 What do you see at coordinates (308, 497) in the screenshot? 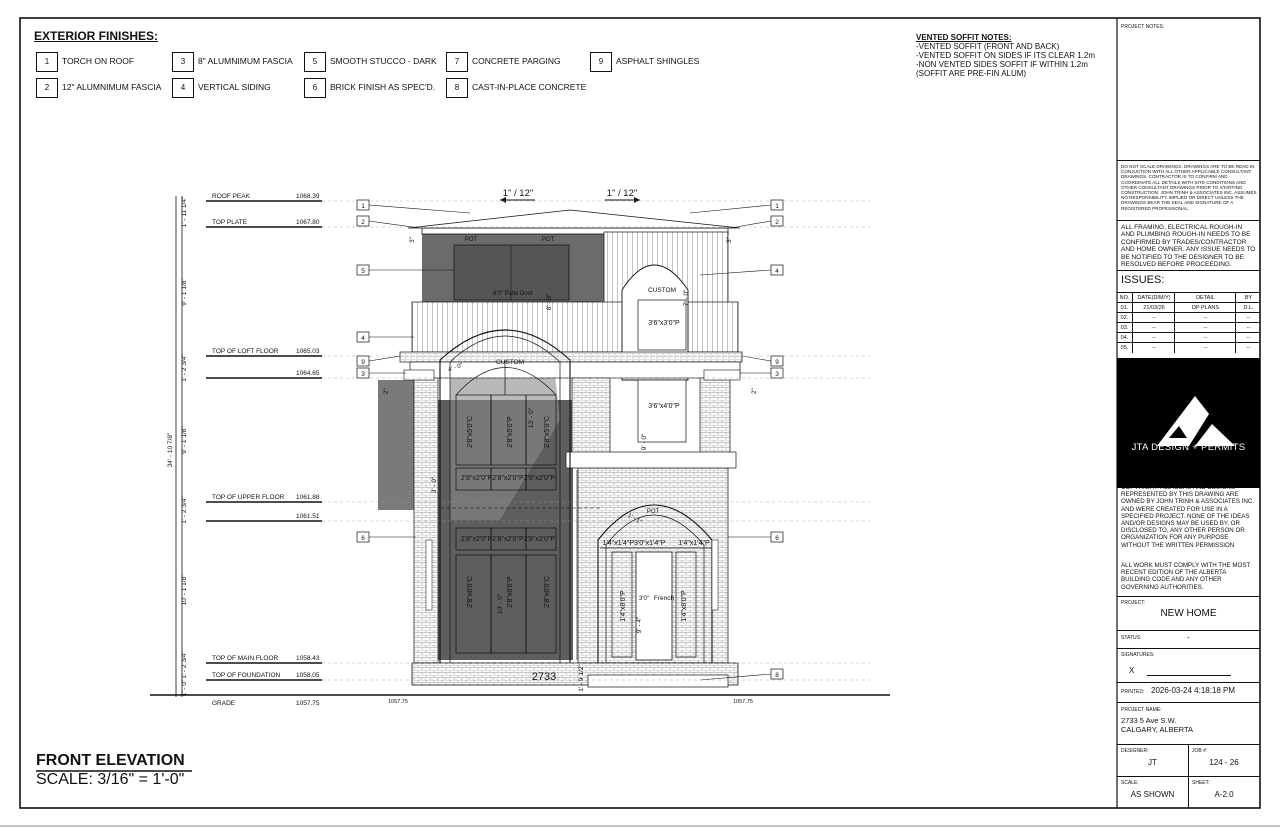
I see `level-elevation: 1061.88` at bounding box center [308, 497].